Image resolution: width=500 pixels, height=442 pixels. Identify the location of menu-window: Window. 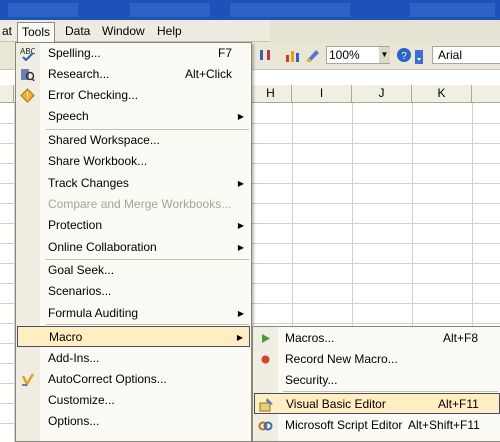
(123, 31).